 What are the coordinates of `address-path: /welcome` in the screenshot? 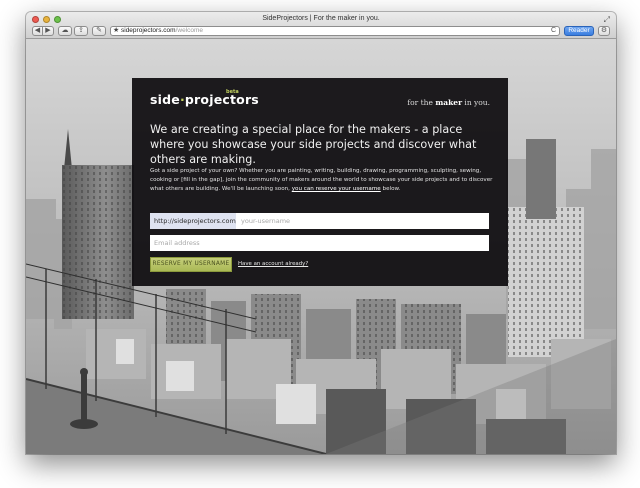 It's located at (189, 30).